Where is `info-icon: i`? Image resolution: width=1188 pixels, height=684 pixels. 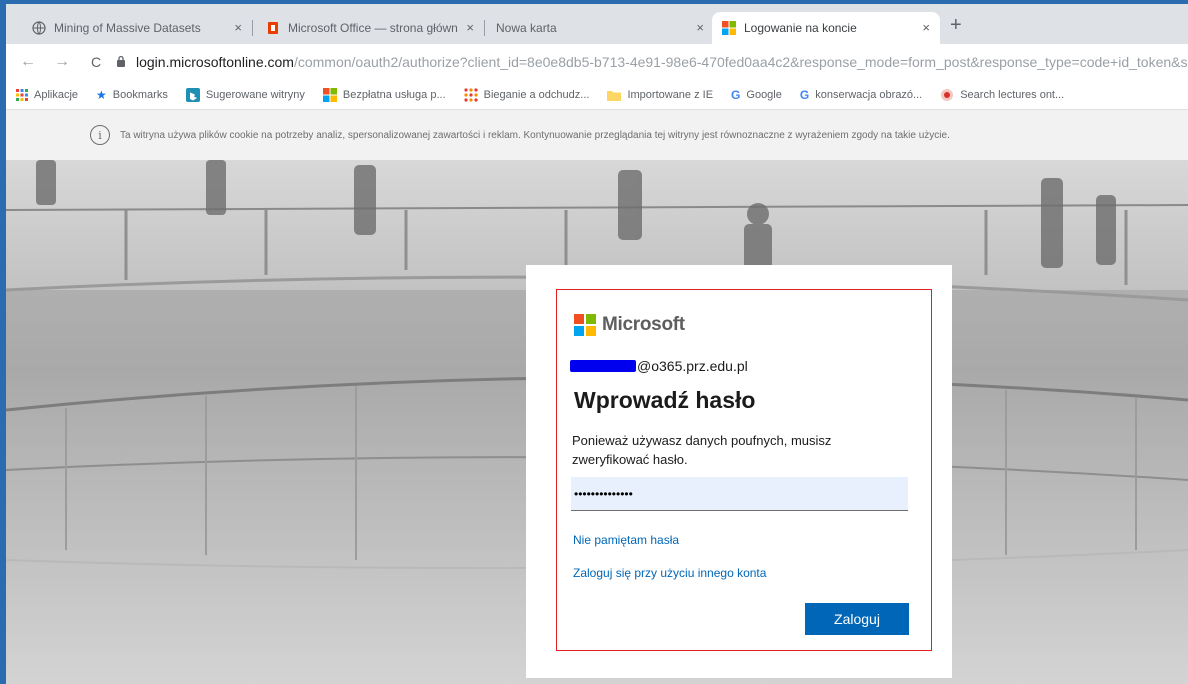 info-icon: i is located at coordinates (100, 135).